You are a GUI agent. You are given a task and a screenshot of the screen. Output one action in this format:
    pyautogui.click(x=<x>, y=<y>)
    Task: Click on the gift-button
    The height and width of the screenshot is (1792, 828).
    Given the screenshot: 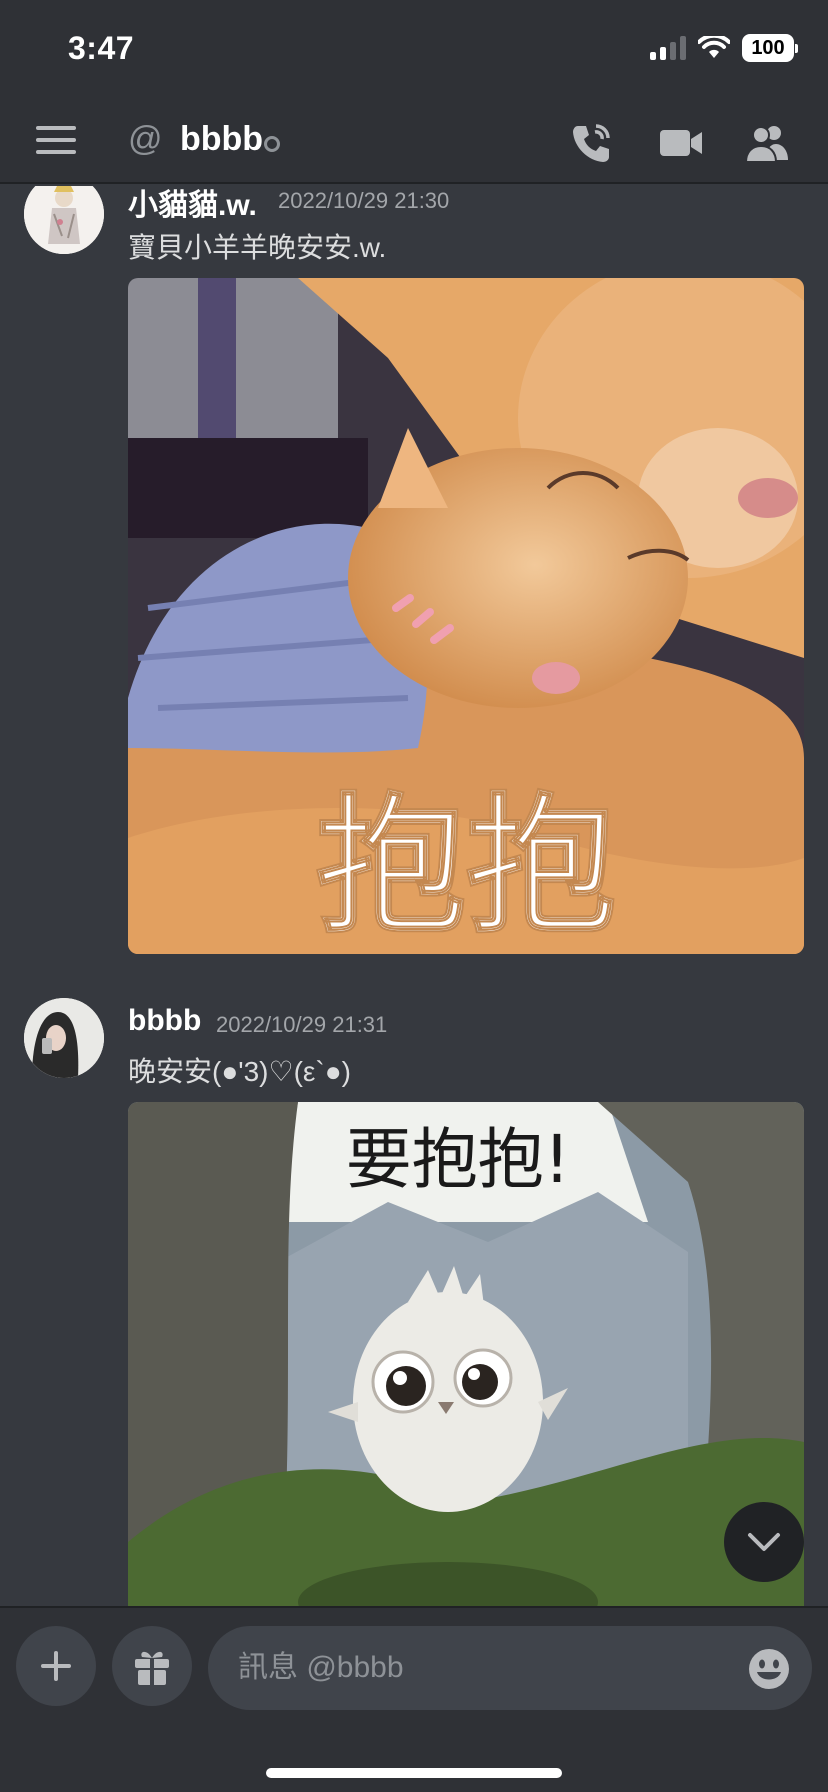 What is the action you would take?
    pyautogui.click(x=152, y=1666)
    